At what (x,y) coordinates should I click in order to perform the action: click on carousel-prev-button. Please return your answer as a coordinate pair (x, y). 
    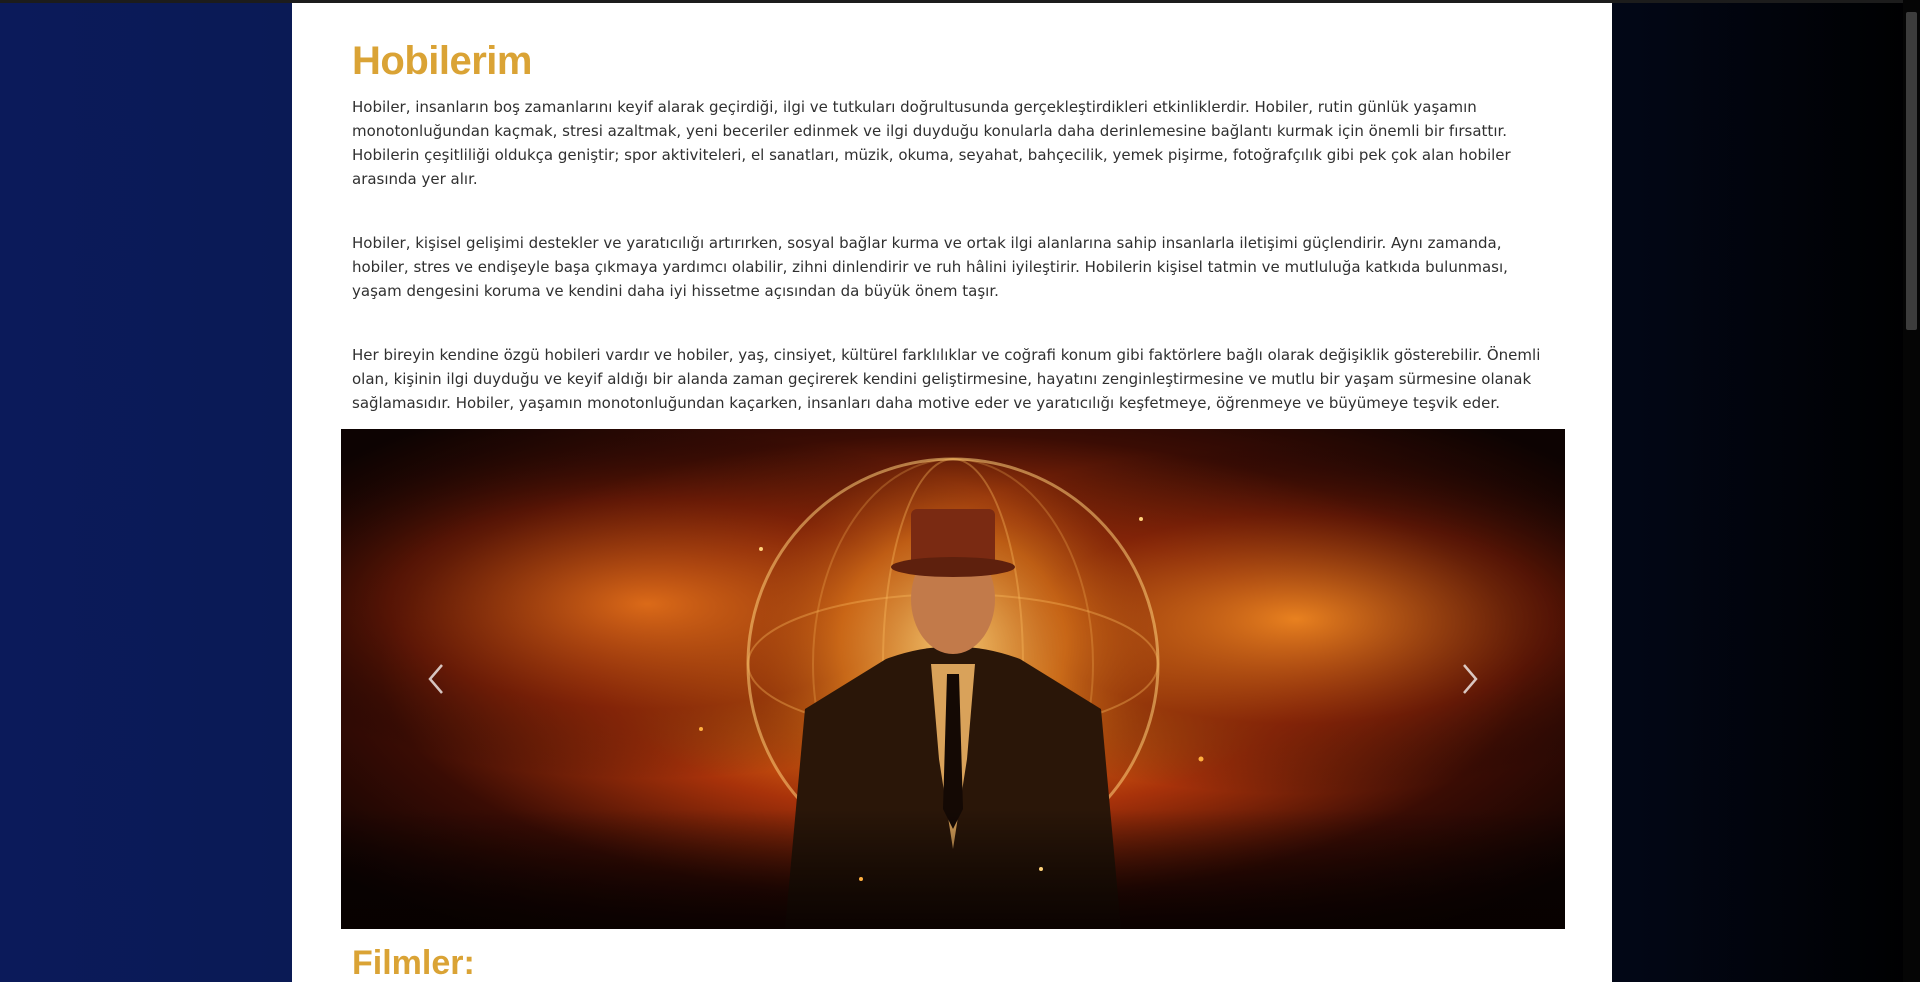
    Looking at the image, I should click on (436, 679).